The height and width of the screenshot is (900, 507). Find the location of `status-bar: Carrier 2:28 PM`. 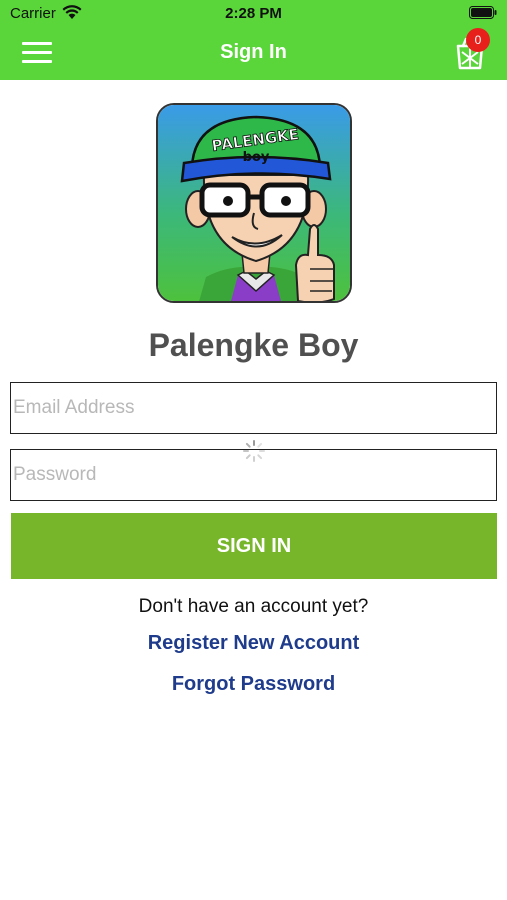

status-bar: Carrier 2:28 PM is located at coordinates (253, 14).